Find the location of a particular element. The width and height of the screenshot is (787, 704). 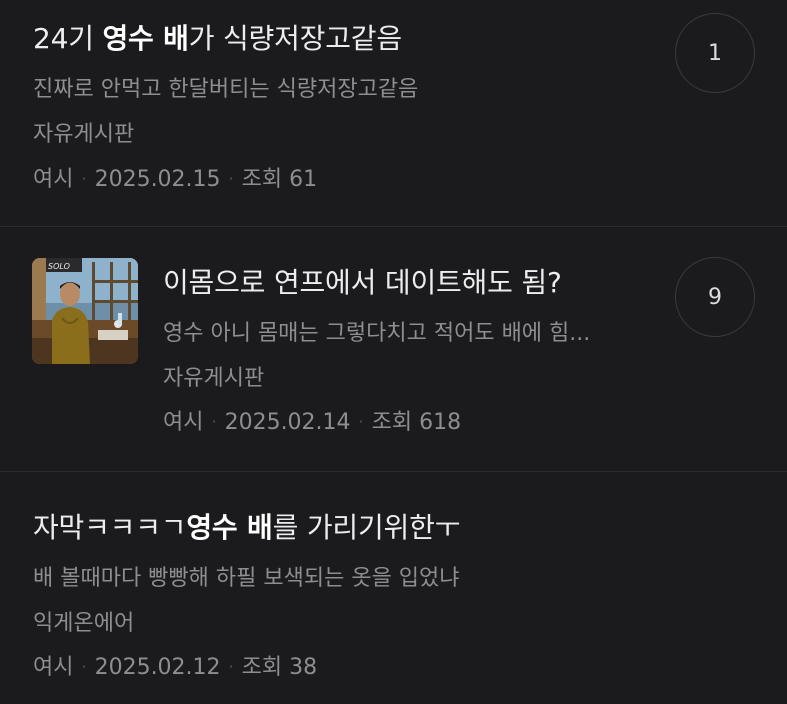

title-text: 를 가리기위한ㅜ is located at coordinates (366, 527).